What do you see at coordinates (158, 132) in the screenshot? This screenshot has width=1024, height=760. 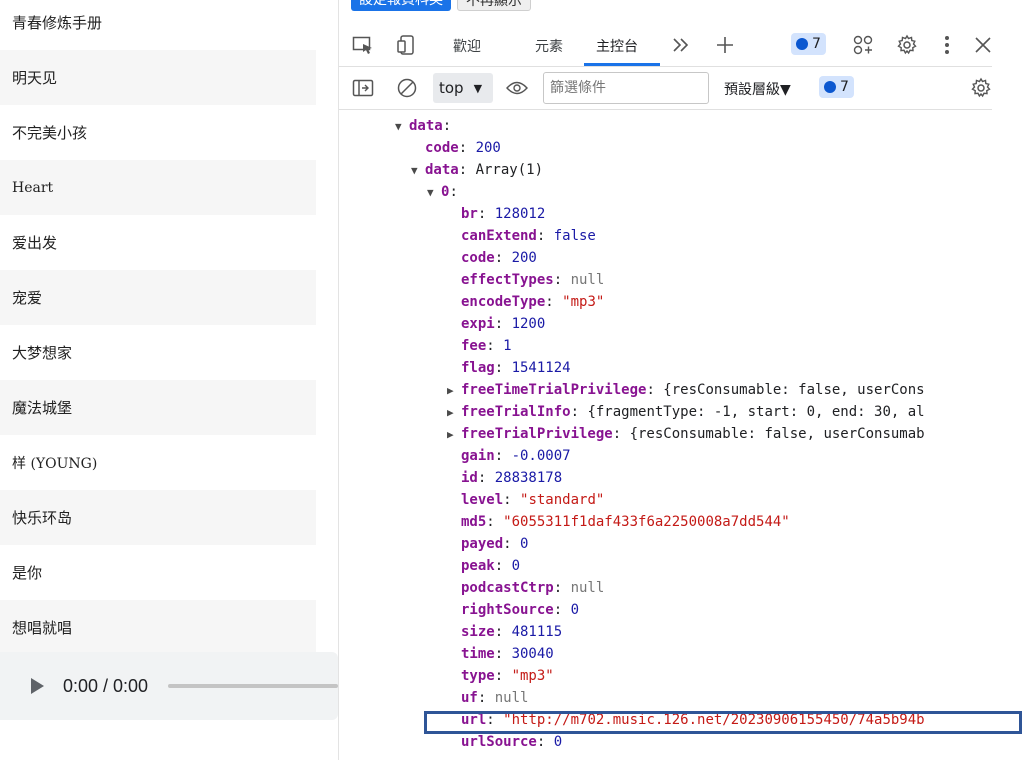 I see `song-item: 不完美小孩` at bounding box center [158, 132].